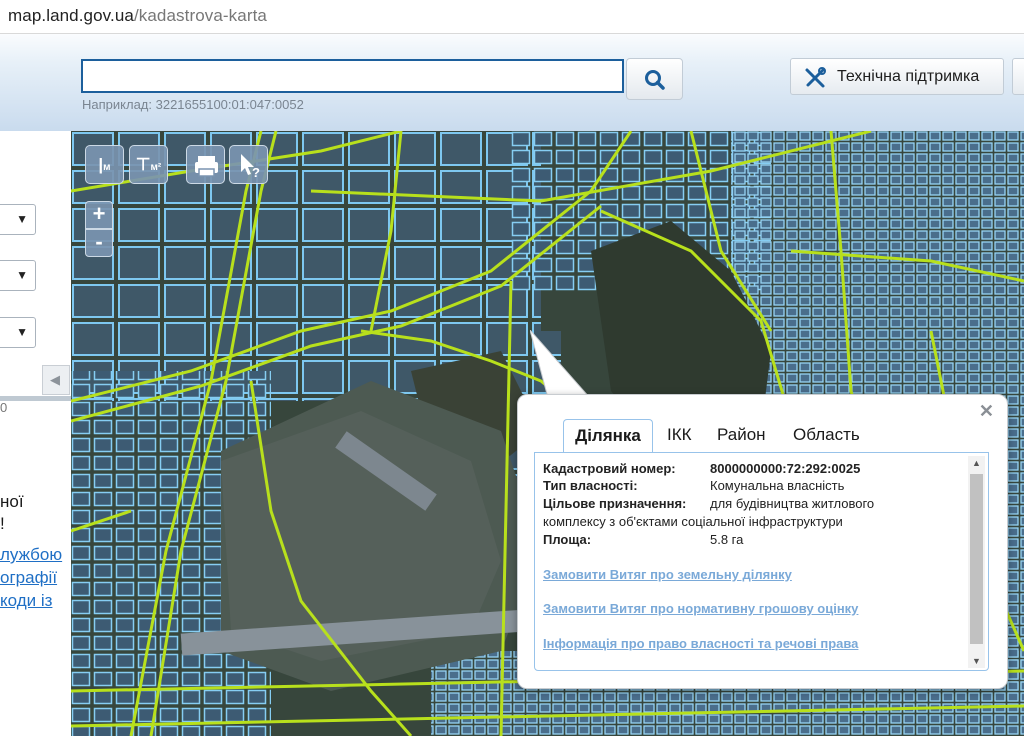  I want to click on tab-region: Область, so click(826, 436).